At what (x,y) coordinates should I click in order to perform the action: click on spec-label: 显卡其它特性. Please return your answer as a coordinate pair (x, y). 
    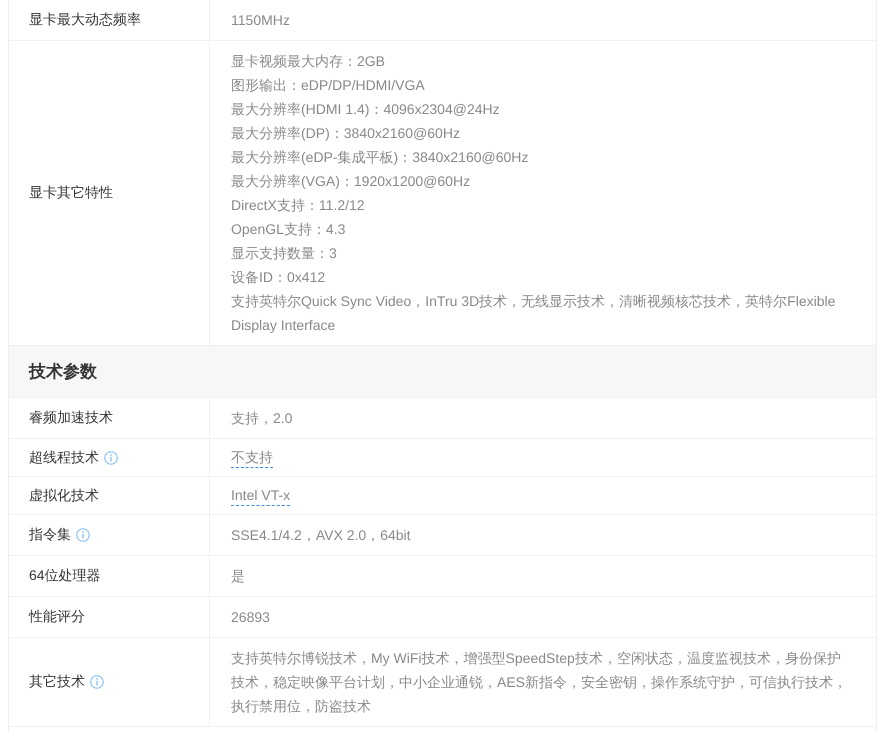
    Looking at the image, I should click on (71, 193).